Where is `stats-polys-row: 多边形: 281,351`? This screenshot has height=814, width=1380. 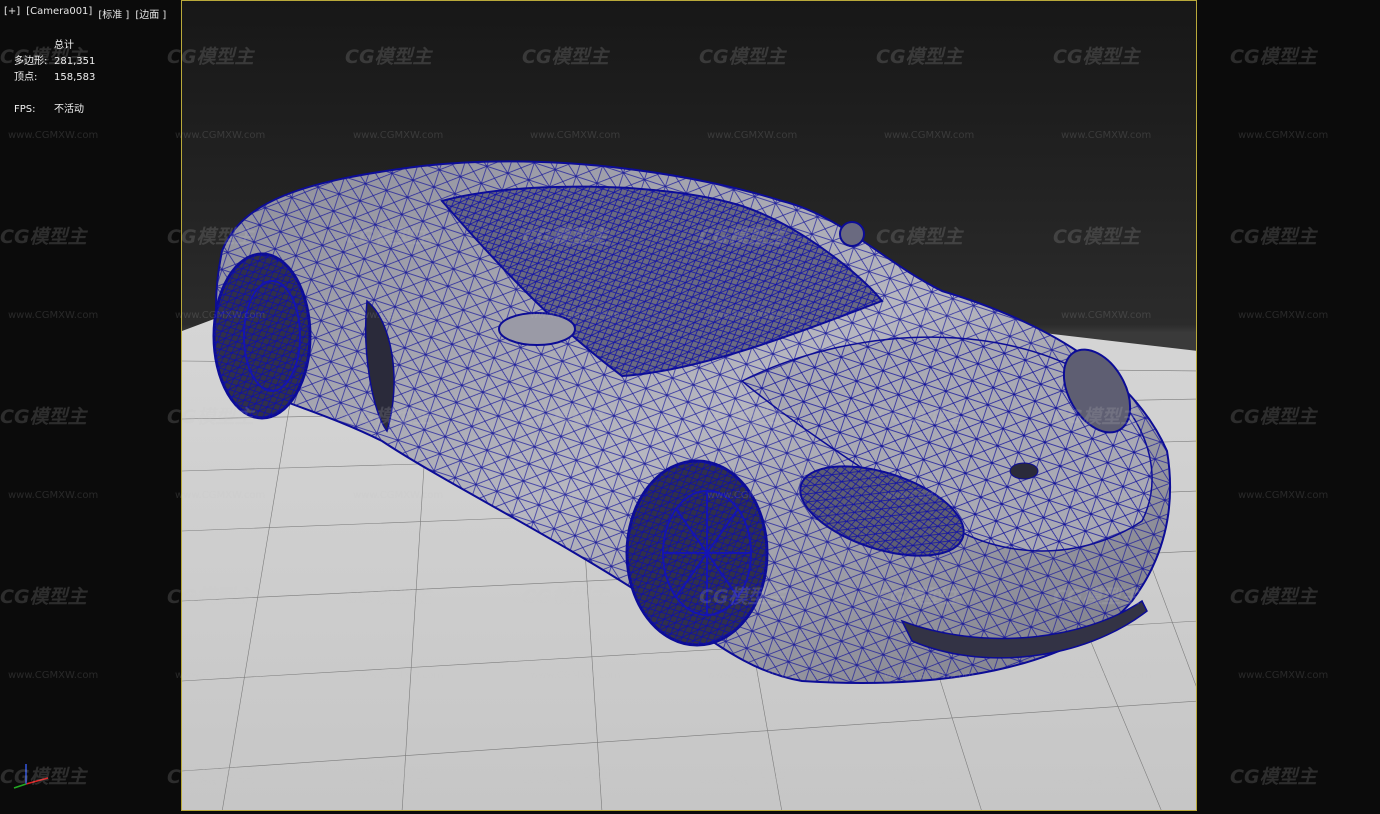 stats-polys-row: 多边形: 281,351 is located at coordinates (54, 62).